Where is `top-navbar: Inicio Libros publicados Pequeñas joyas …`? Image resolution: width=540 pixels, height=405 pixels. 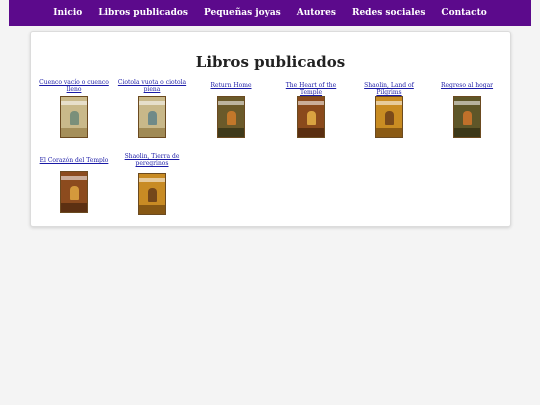 top-navbar: Inicio Libros publicados Pequeñas joyas … is located at coordinates (270, 13).